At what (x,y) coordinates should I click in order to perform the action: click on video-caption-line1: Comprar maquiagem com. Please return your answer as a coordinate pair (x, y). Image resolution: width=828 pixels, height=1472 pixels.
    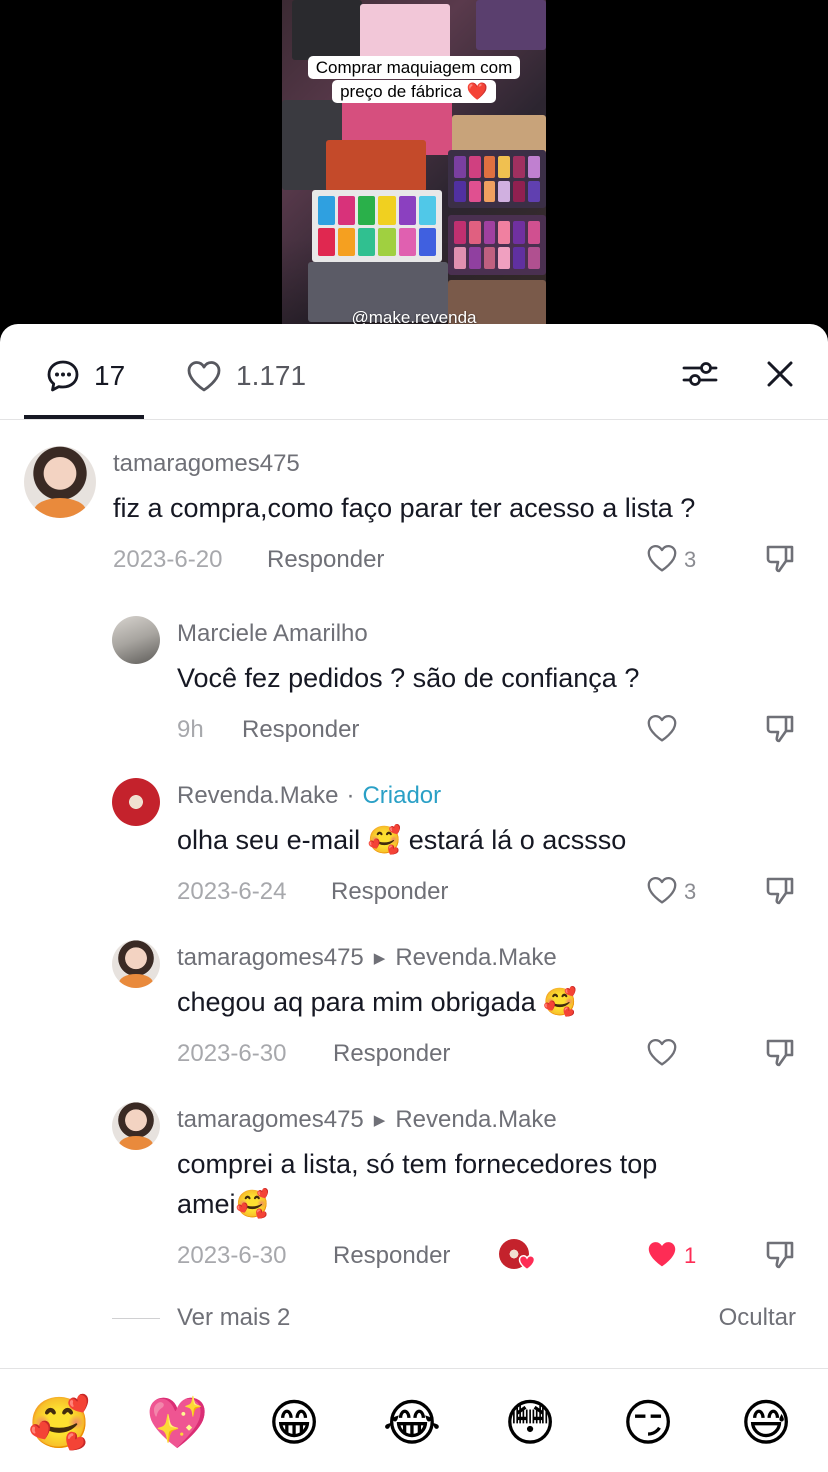
    Looking at the image, I should click on (414, 67).